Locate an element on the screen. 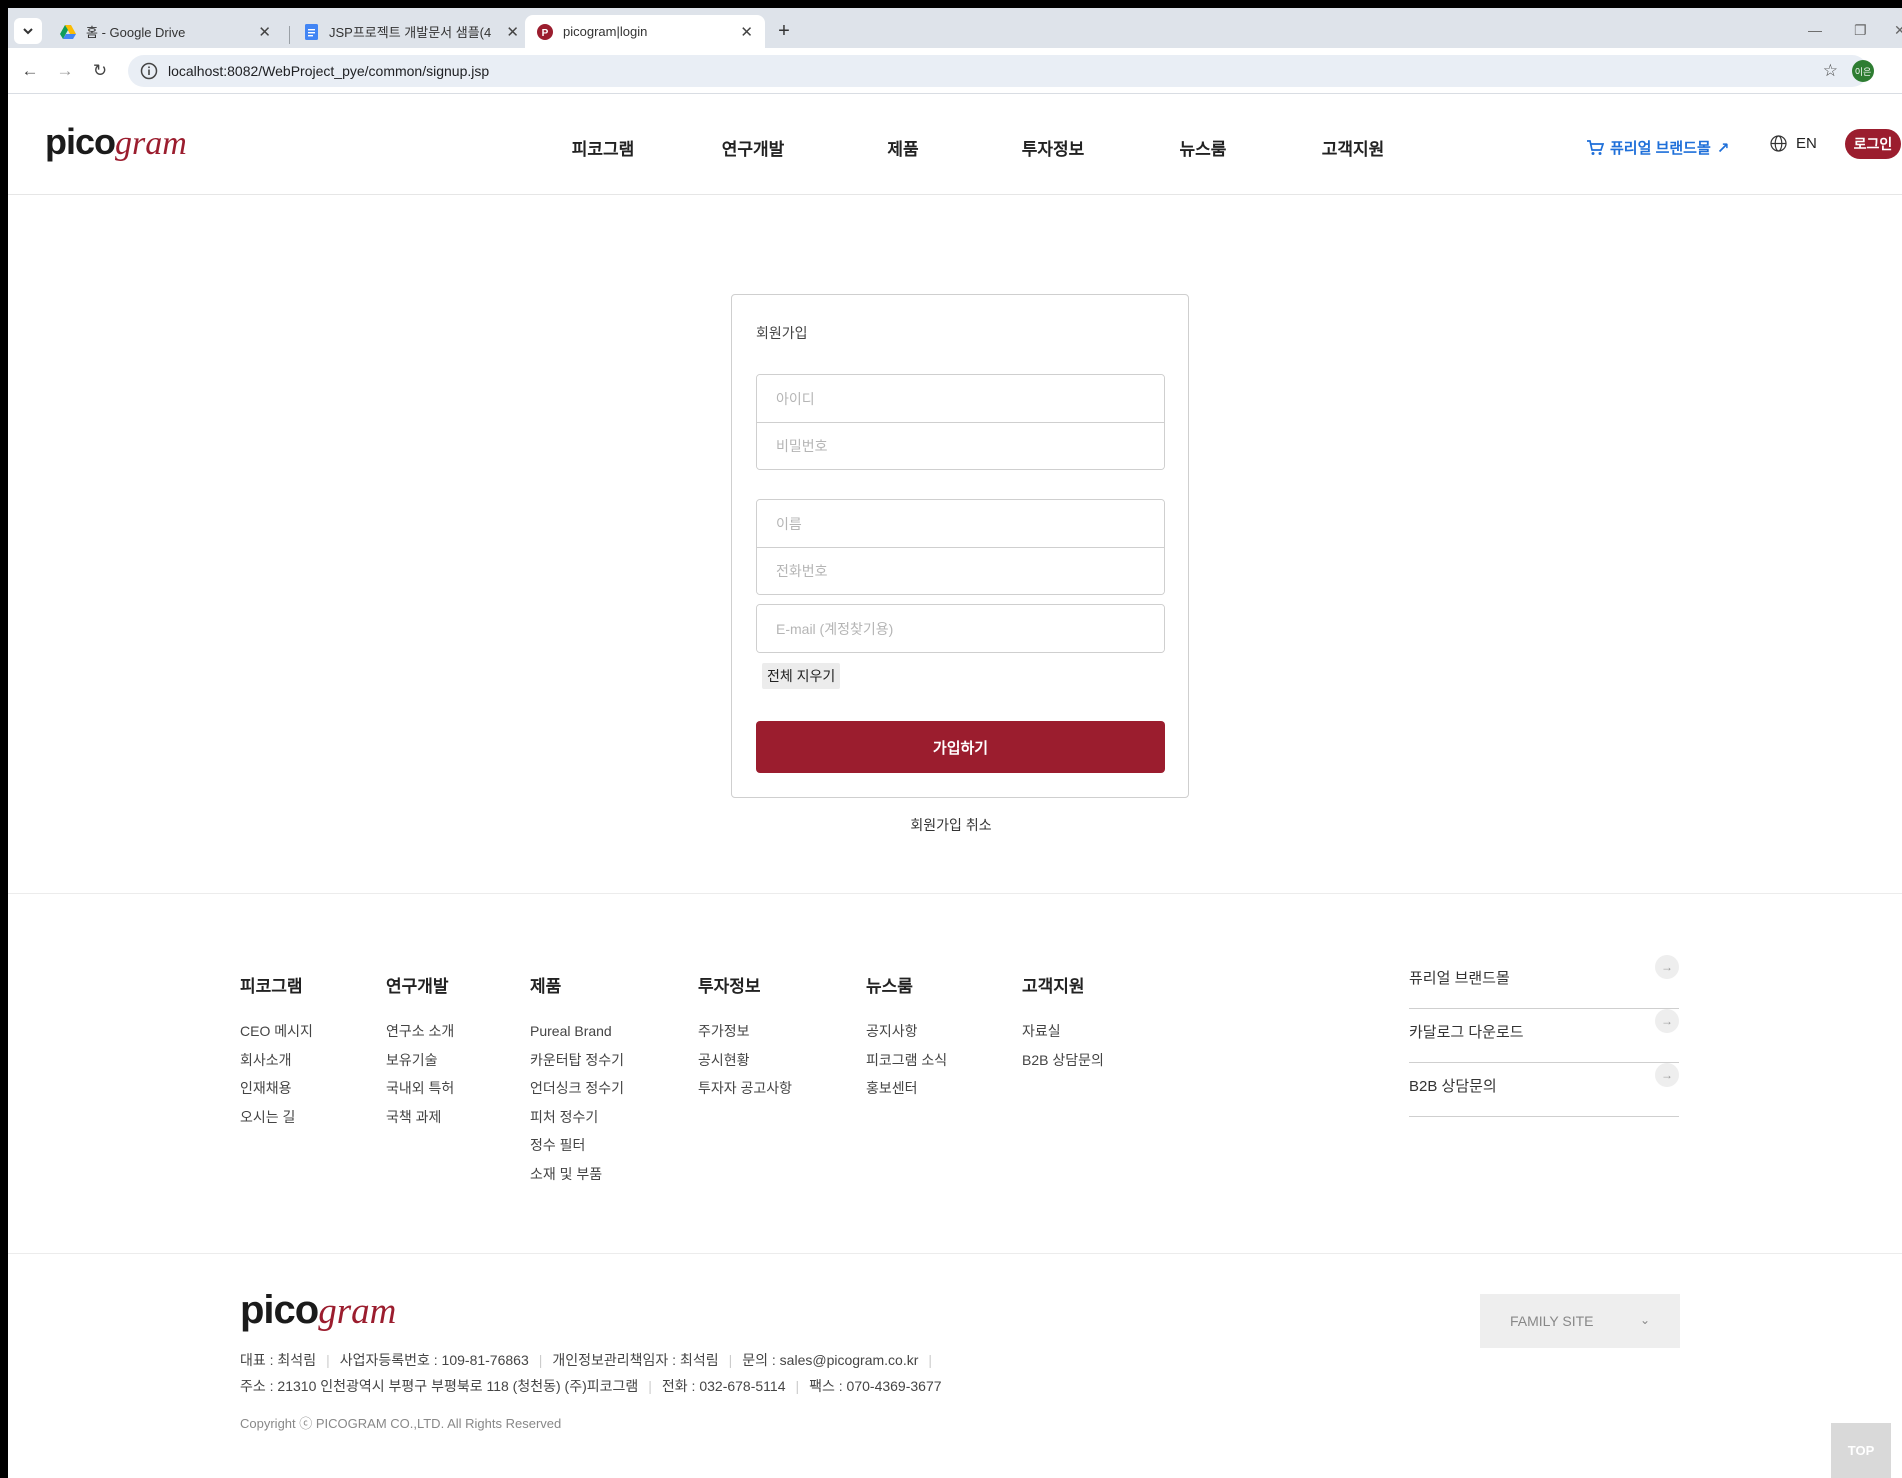 The height and width of the screenshot is (1478, 1902). minimize-icon: — is located at coordinates (1815, 30).